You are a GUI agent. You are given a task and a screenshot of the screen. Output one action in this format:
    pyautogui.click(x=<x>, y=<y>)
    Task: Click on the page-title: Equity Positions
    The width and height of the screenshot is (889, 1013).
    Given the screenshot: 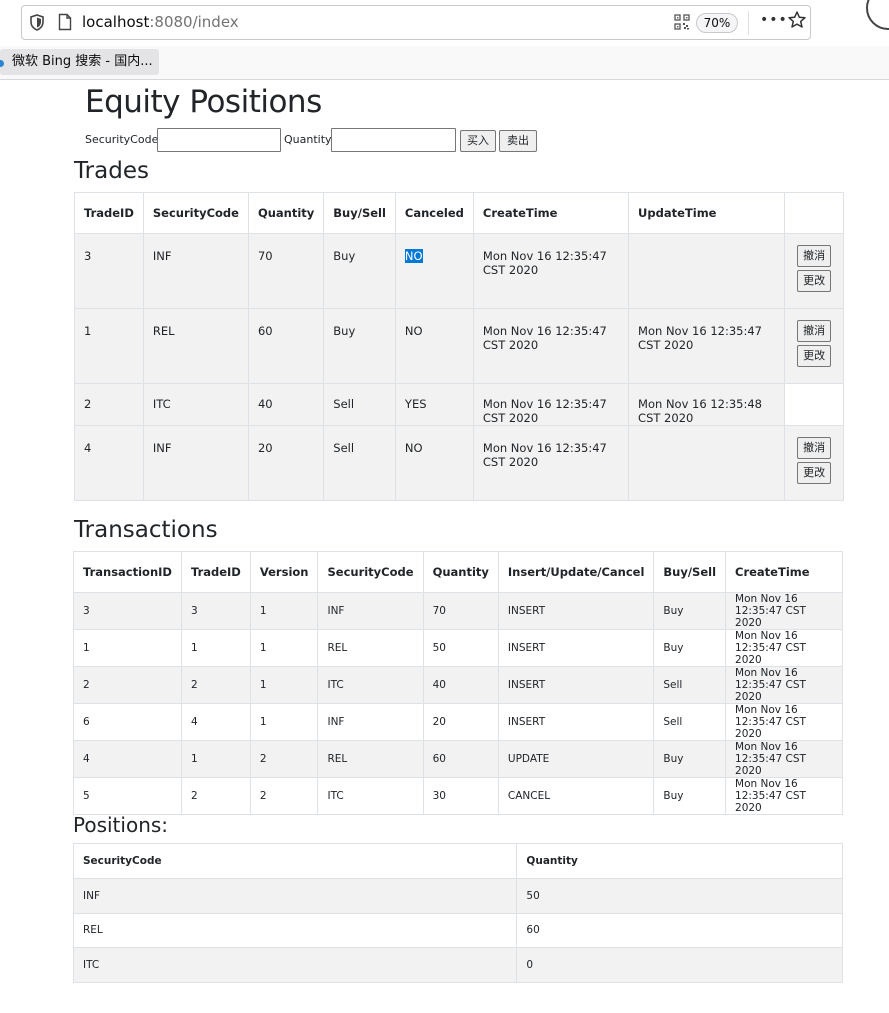 What is the action you would take?
    pyautogui.click(x=203, y=102)
    